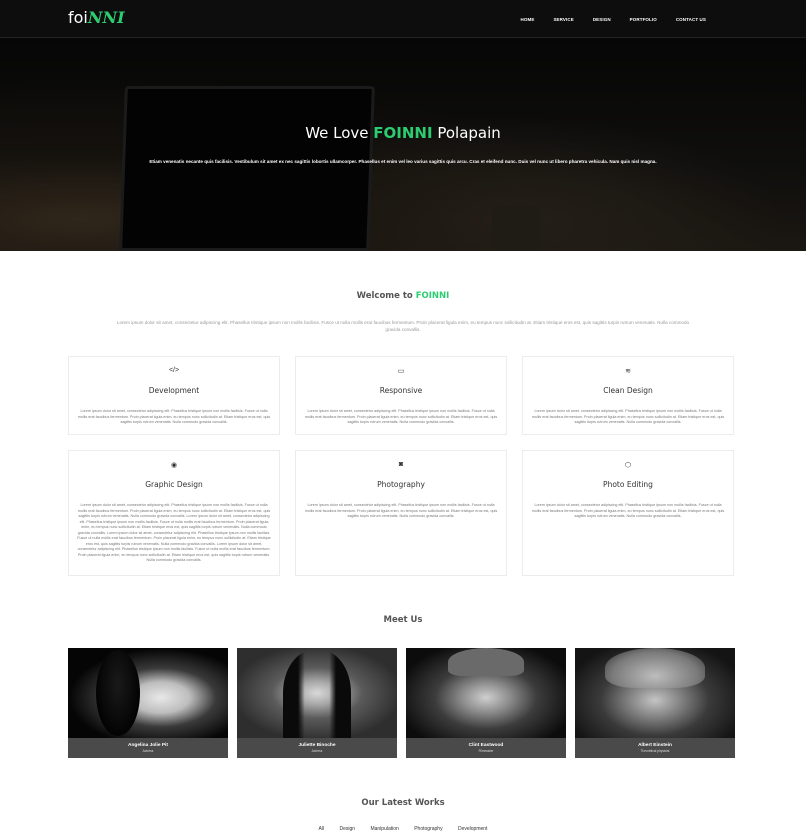 Image resolution: width=806 pixels, height=835 pixels. Describe the element at coordinates (403, 803) in the screenshot. I see `works-title: Our Latest Works` at that location.